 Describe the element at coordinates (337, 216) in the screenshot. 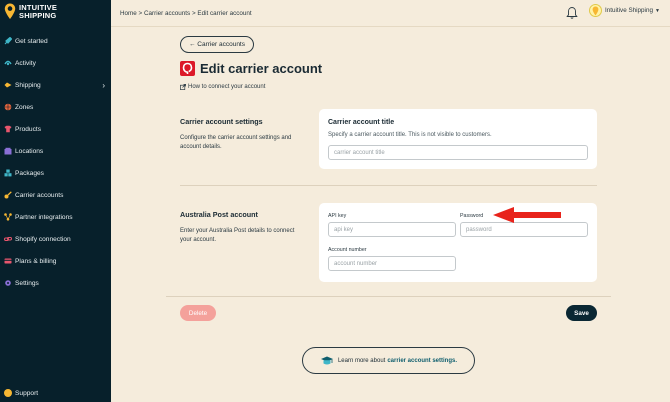

I see `api-key-label: API key` at that location.